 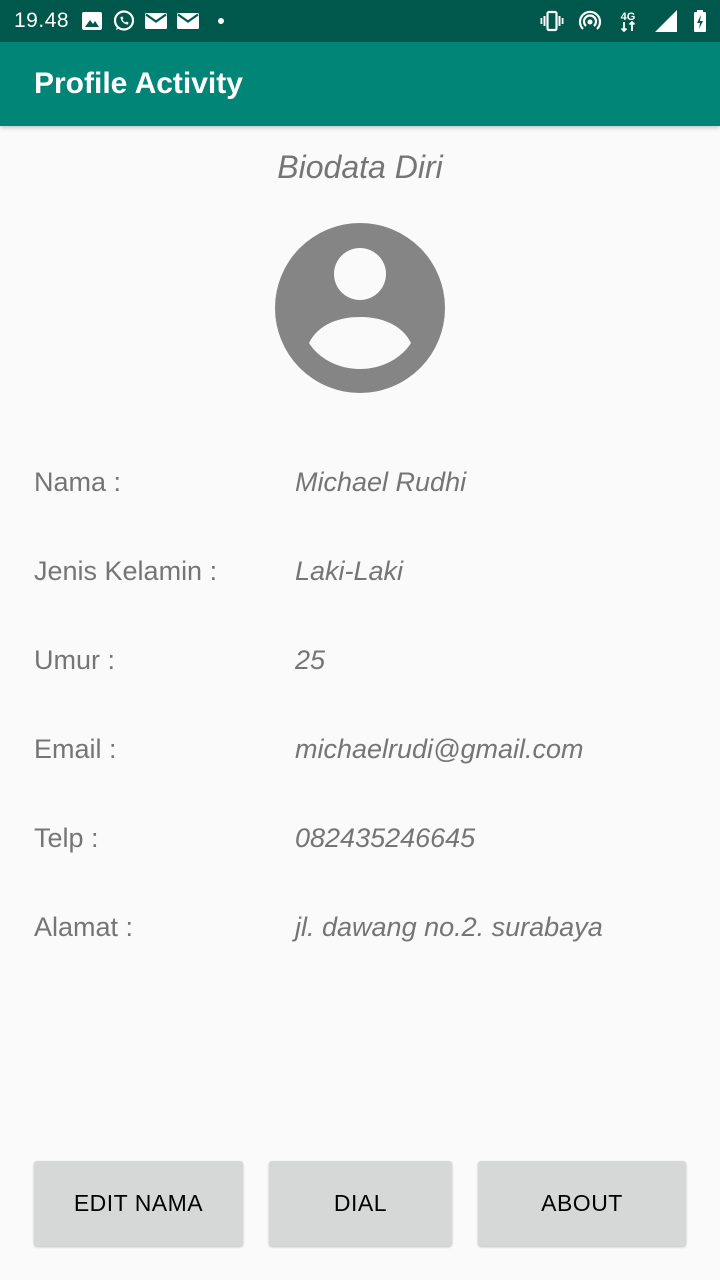 I want to click on field-row-email: Email : michaelrudi@gmail.com, so click(x=360, y=749).